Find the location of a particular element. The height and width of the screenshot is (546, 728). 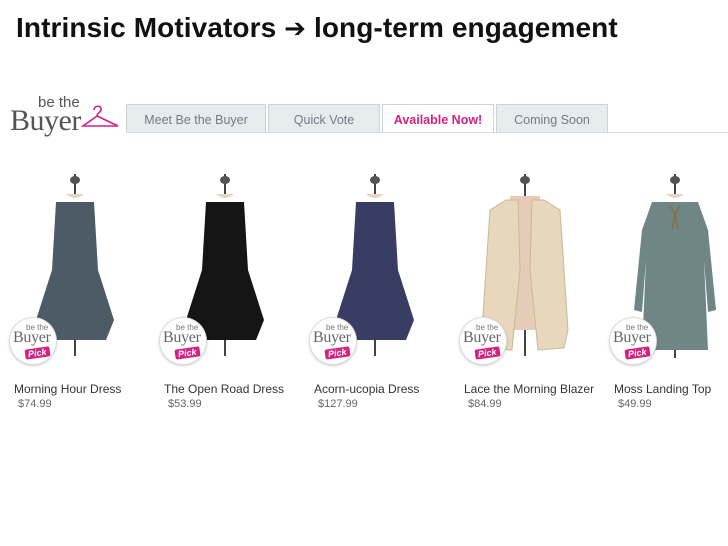

title-right: long-term engagement is located at coordinates (465, 27).